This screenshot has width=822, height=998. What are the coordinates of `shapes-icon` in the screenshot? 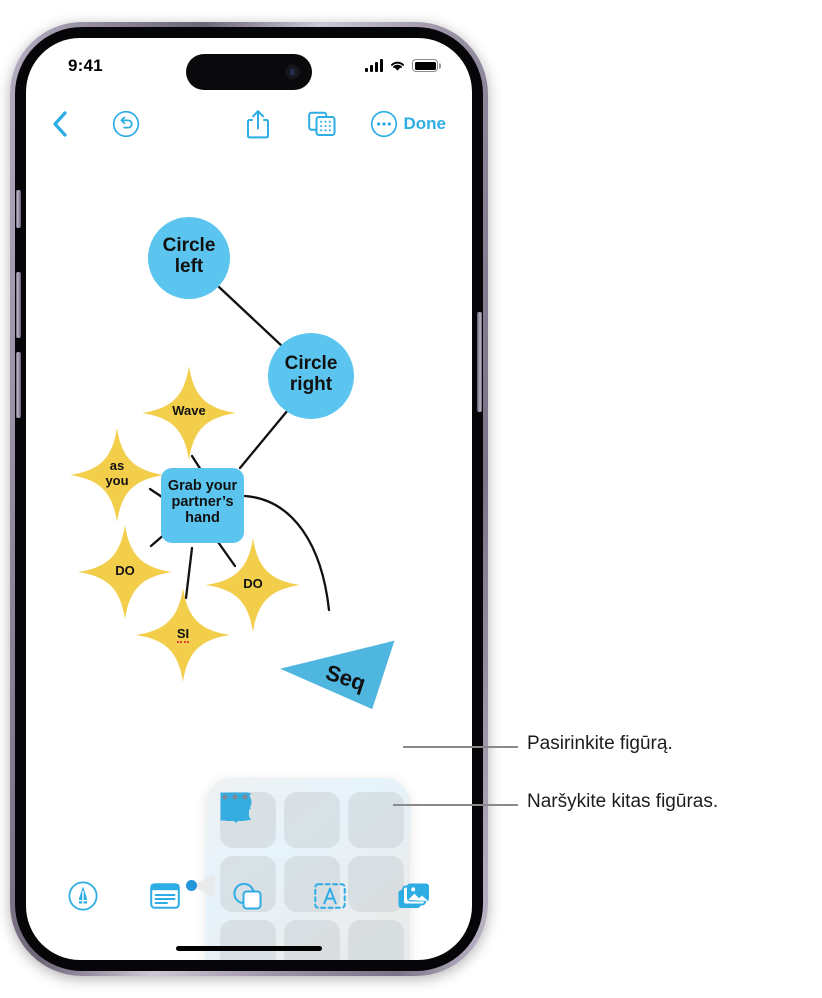 It's located at (247, 896).